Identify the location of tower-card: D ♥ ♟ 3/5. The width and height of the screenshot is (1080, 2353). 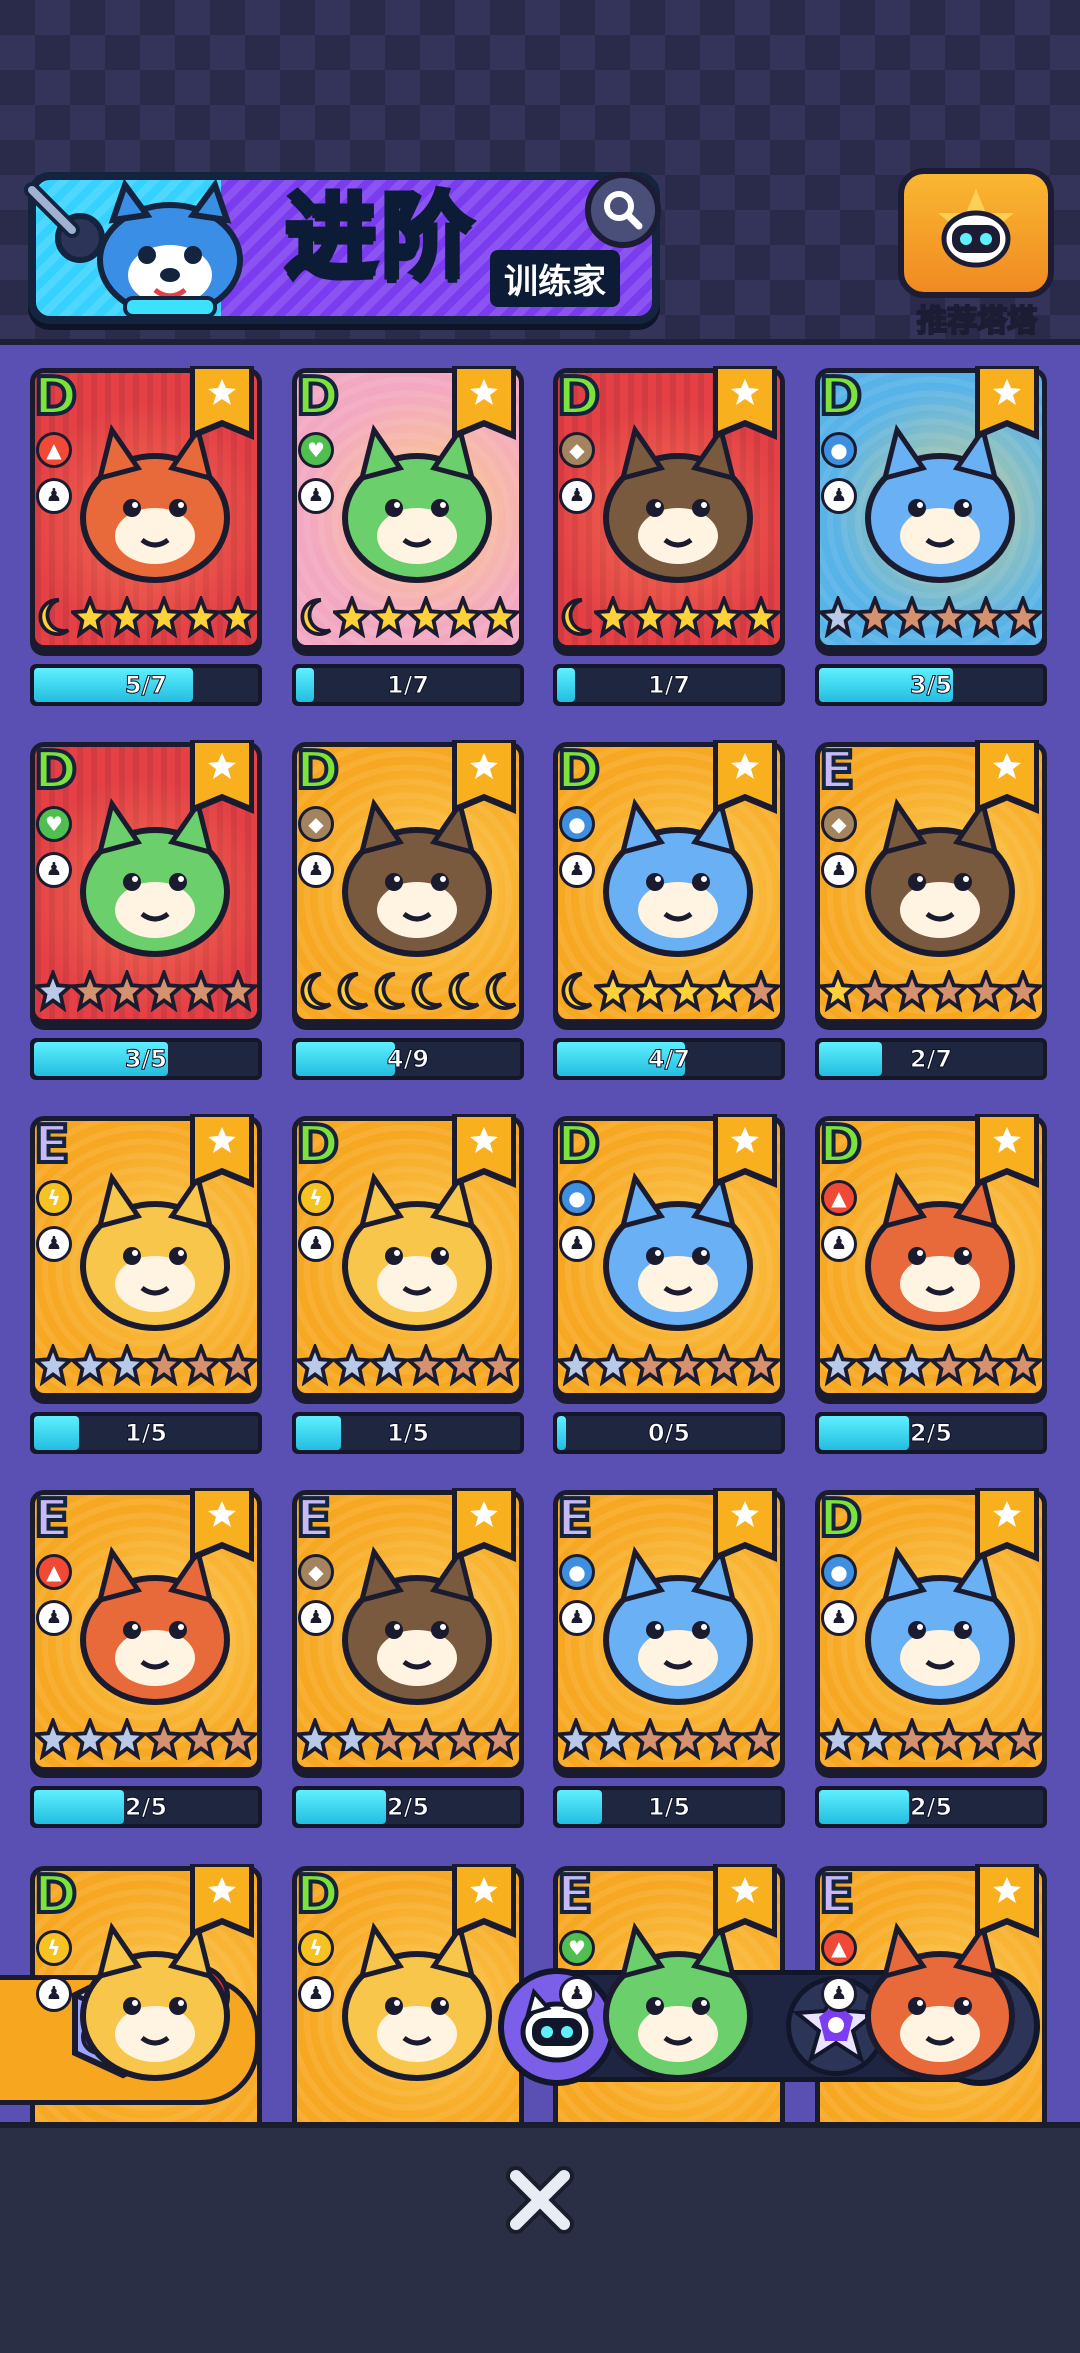
(146, 913).